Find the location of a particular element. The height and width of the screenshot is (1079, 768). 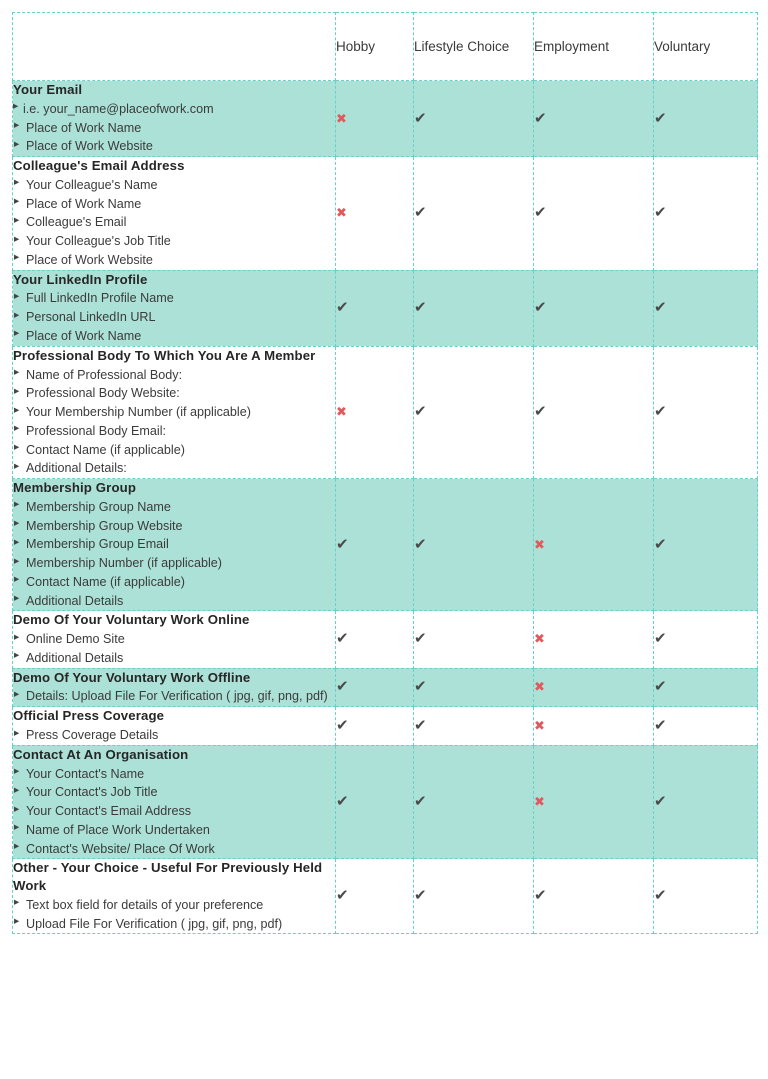

row-detail-item: Your Membership Number (if applicable) is located at coordinates (174, 412).